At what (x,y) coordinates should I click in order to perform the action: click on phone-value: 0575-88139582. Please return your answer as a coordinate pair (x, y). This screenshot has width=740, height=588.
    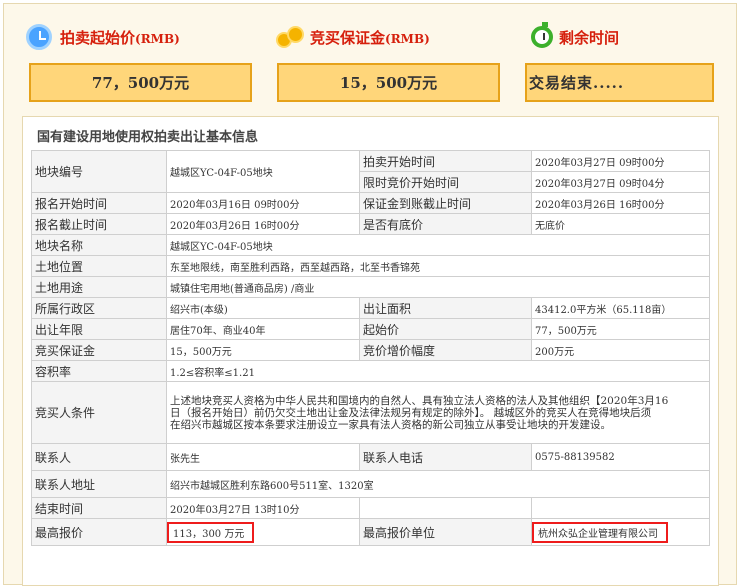
    Looking at the image, I should click on (620, 457).